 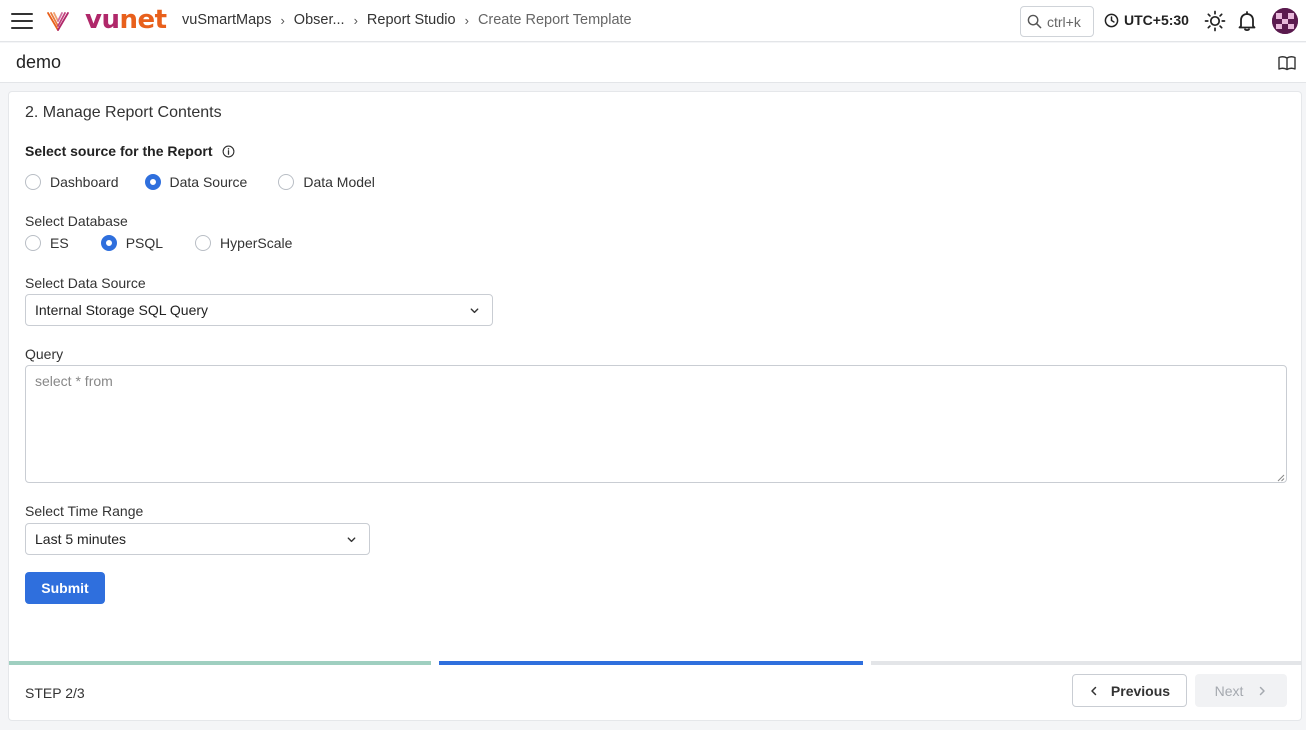 I want to click on source-label: Select source for the Report, so click(x=130, y=151).